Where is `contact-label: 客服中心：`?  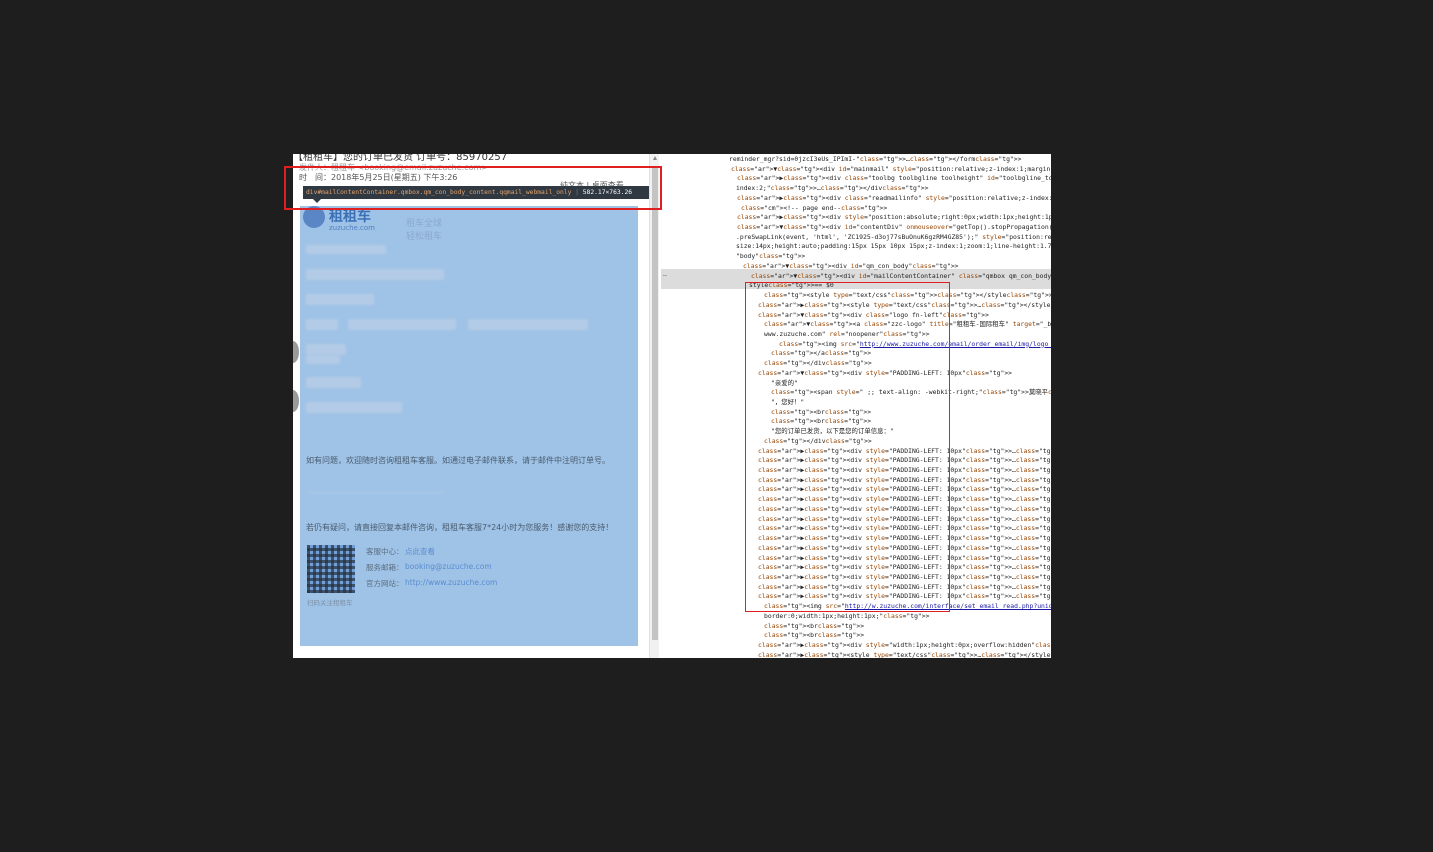 contact-label: 客服中心： is located at coordinates (385, 551).